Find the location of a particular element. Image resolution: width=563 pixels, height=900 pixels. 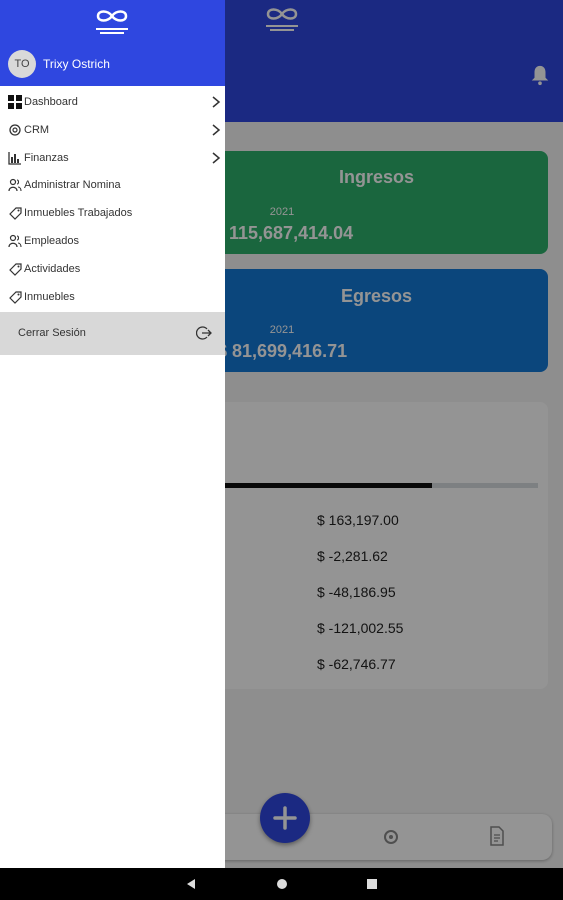

menu-item-actividades: Actividades is located at coordinates (112, 269).